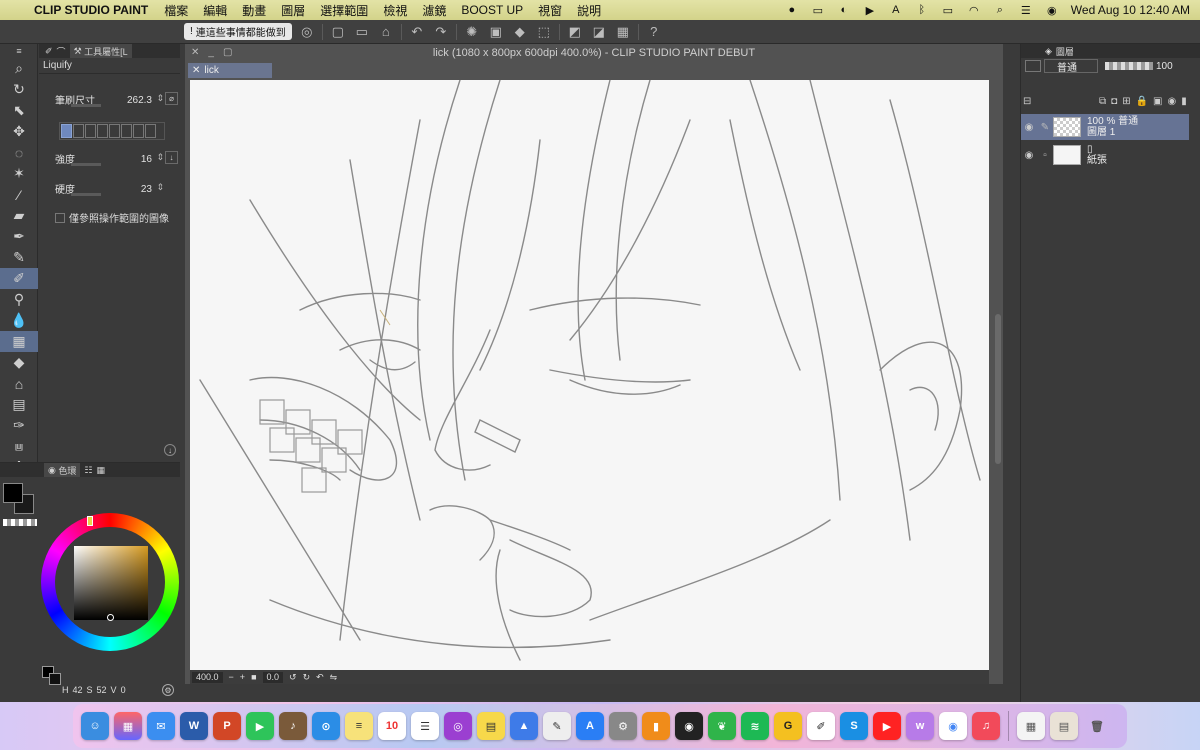  I want to click on brush-size-row: 筆刷尺寸 262.3 ⇕ ⌀, so click(109, 100).